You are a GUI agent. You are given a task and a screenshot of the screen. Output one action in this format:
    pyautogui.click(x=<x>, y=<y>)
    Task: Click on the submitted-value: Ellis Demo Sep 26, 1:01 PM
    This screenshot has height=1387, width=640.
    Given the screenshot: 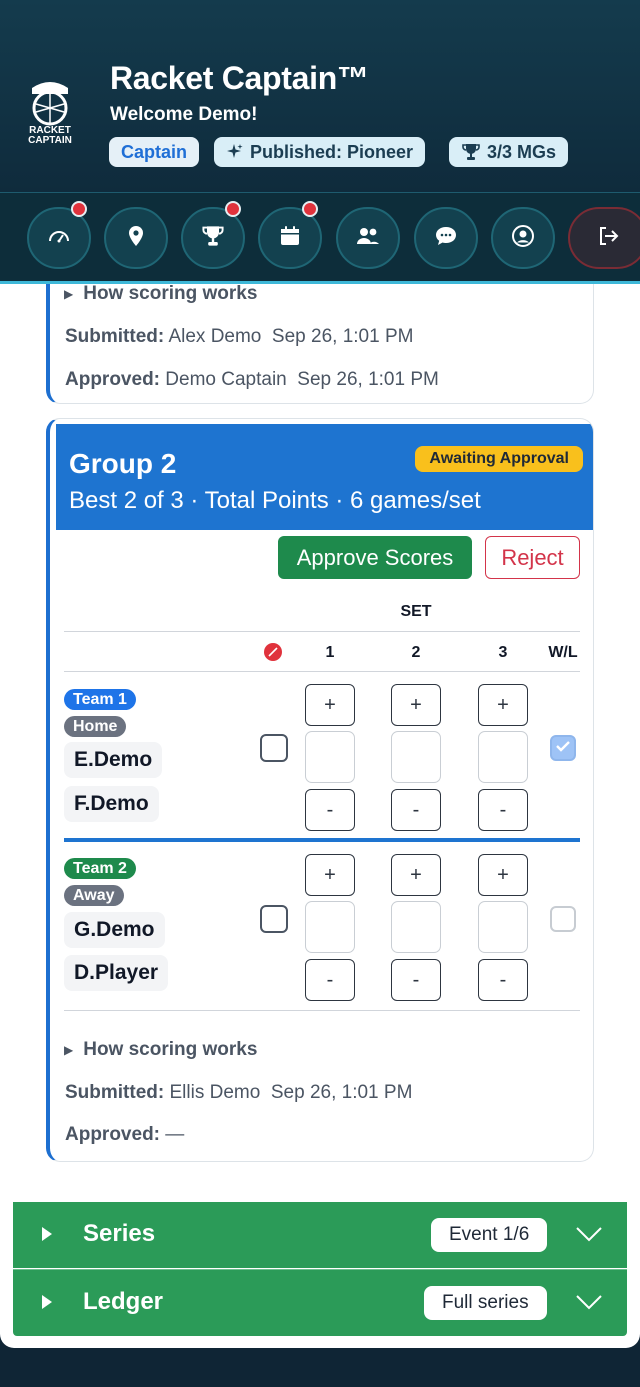 What is the action you would take?
    pyautogui.click(x=291, y=1092)
    